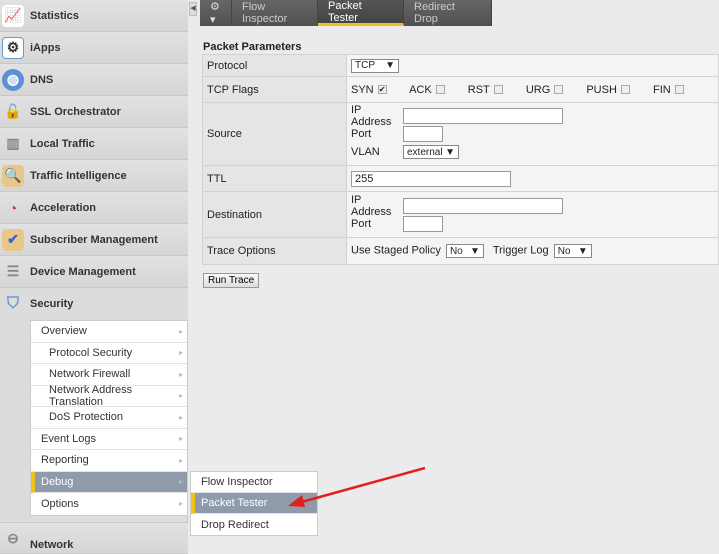  Describe the element at coordinates (483, 205) in the screenshot. I see `destination-ip-input` at that location.